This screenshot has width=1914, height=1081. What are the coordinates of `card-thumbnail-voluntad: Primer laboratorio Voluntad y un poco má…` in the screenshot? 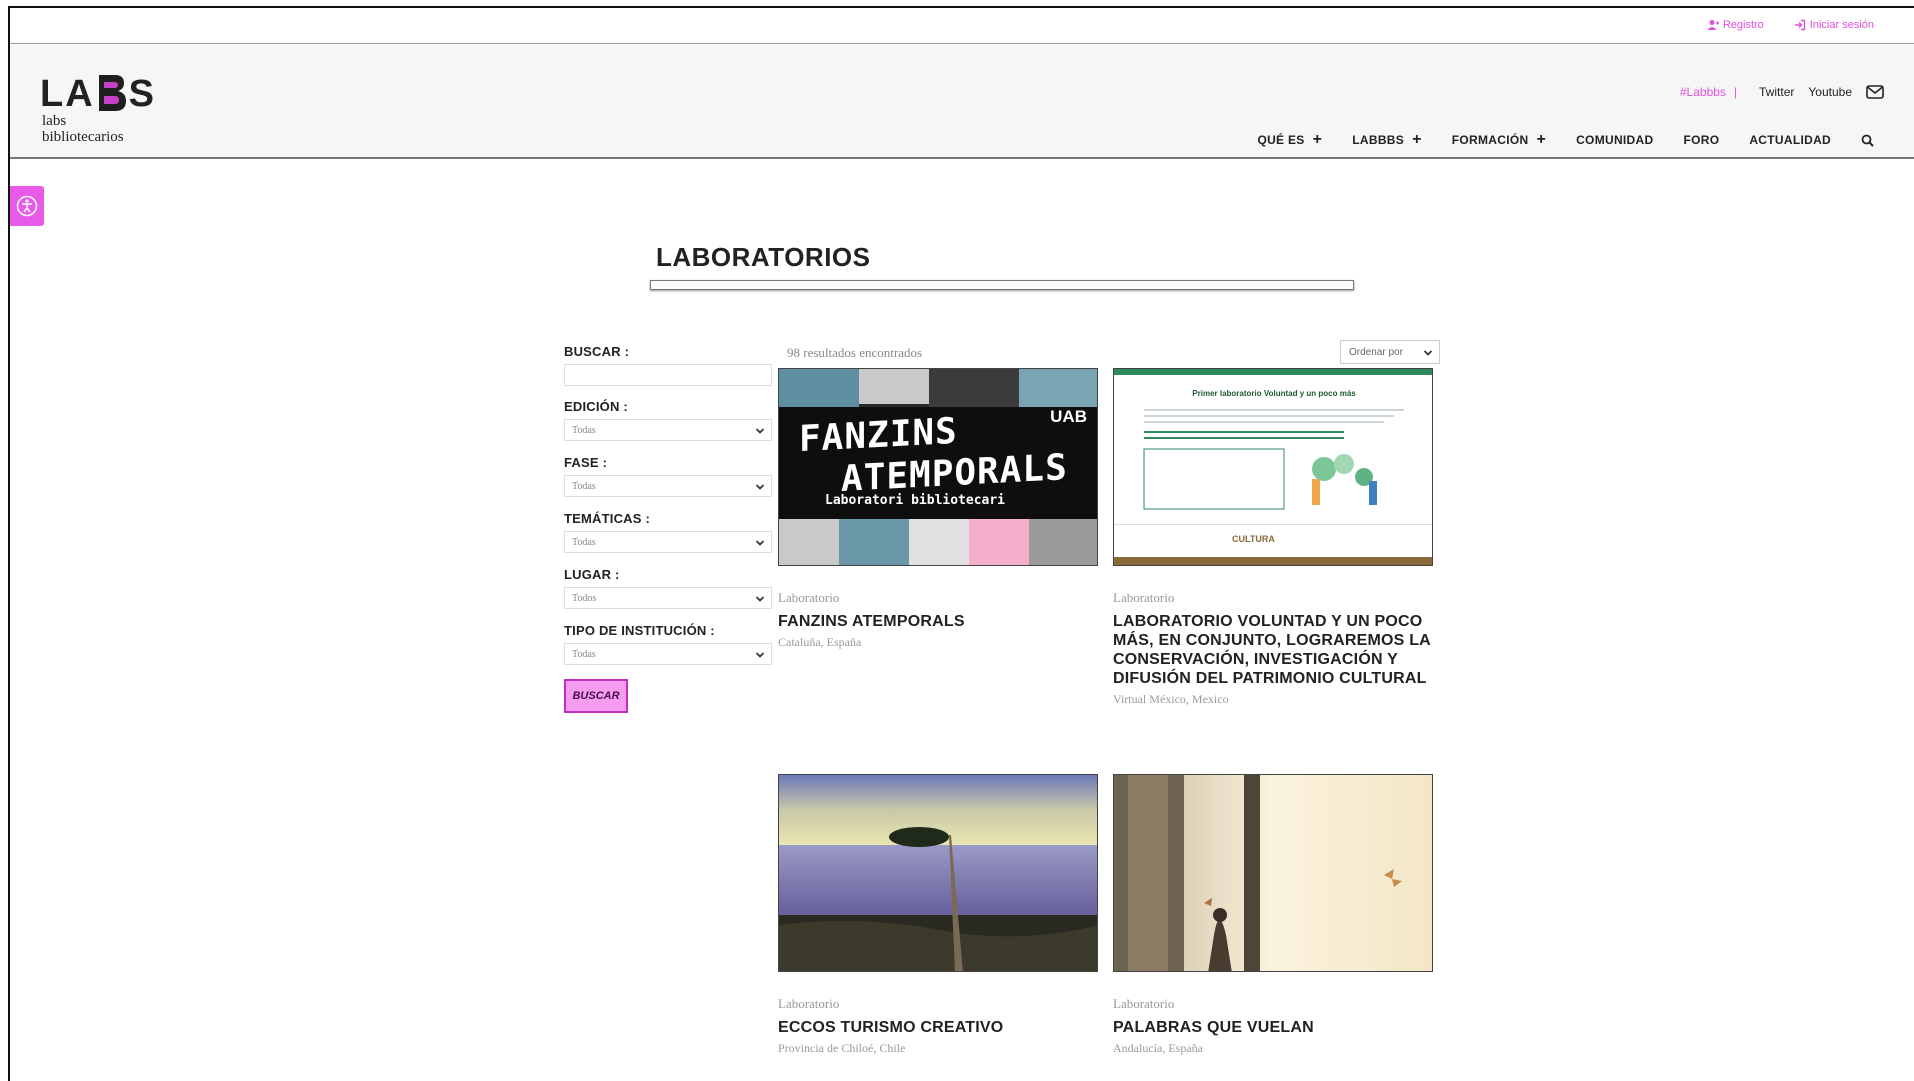 It's located at (1273, 467).